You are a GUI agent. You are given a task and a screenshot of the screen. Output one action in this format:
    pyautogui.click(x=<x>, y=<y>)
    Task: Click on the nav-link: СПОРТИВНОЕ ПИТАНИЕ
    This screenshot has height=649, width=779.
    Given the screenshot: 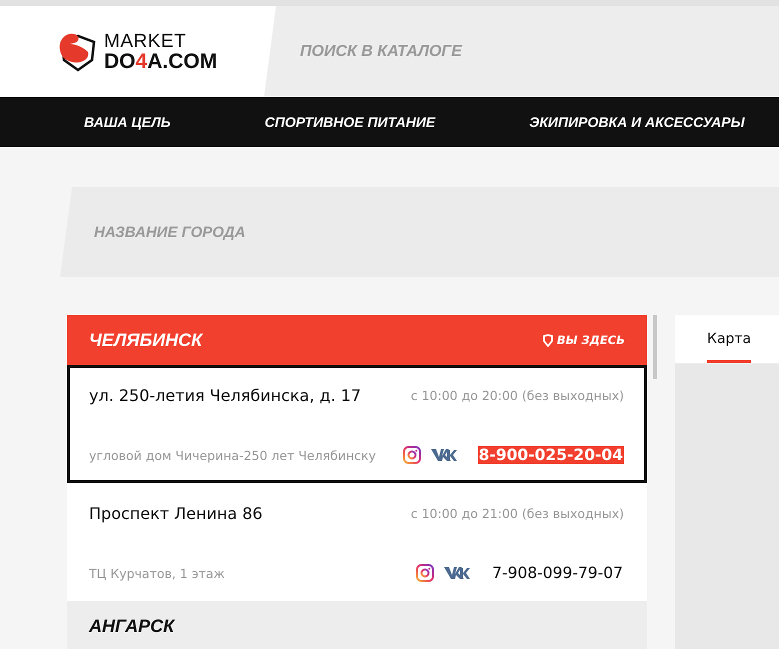 What is the action you would take?
    pyautogui.click(x=350, y=122)
    